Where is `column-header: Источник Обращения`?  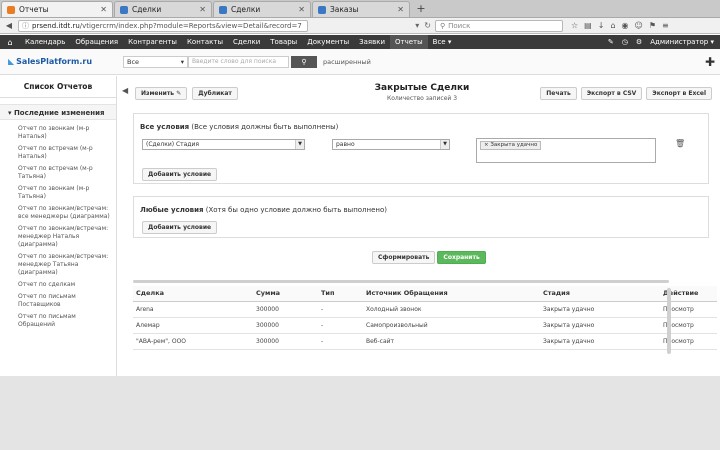
column-header: Источник Обращения is located at coordinates (451, 294).